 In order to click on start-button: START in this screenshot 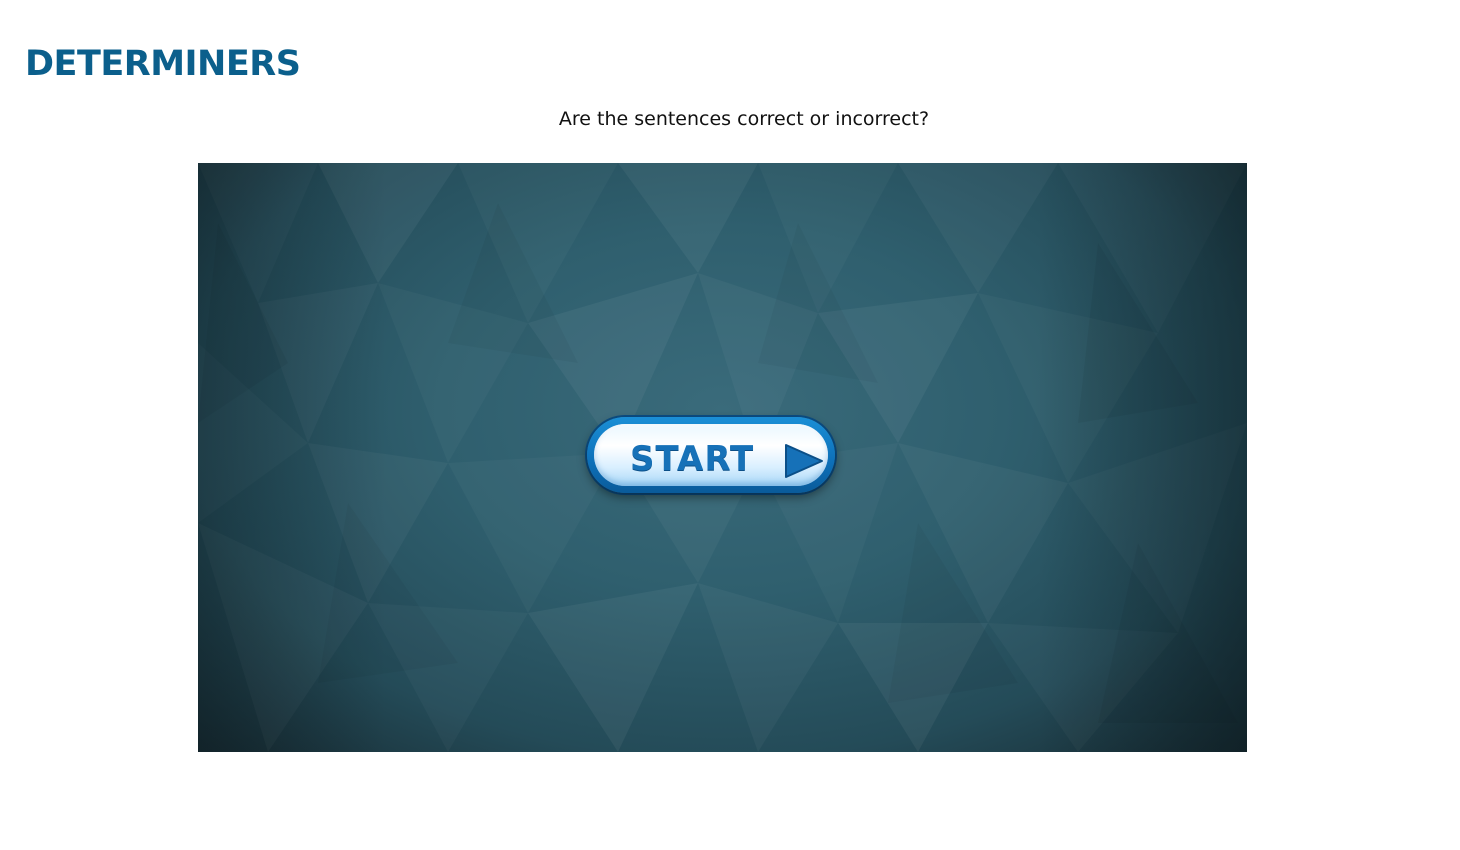, I will do `click(711, 455)`.